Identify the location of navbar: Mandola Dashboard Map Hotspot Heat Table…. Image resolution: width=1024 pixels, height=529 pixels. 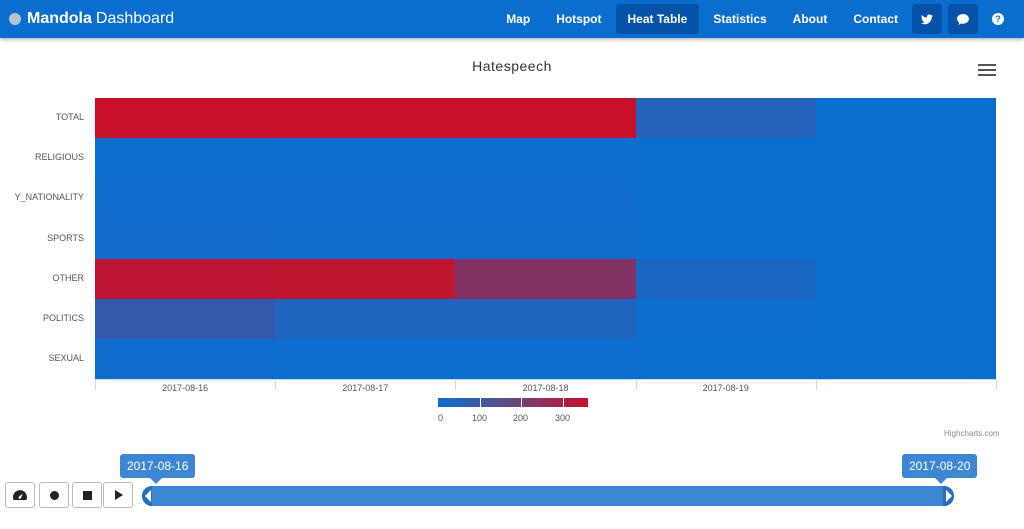
(512, 19).